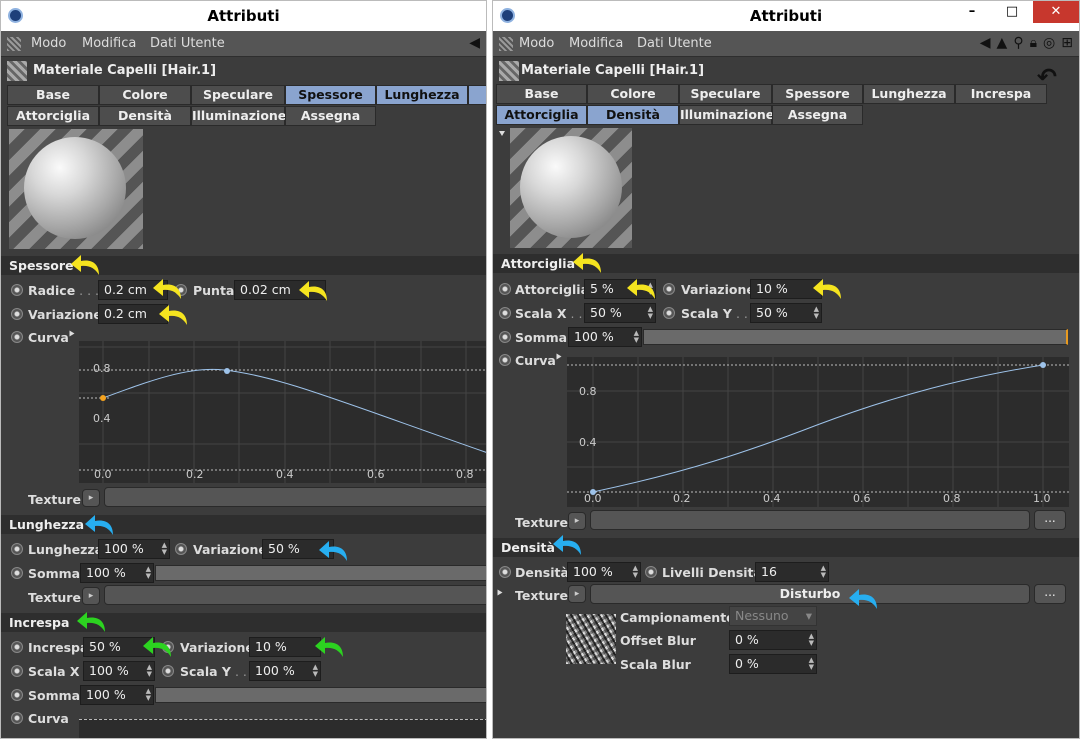 The width and height of the screenshot is (1080, 739). What do you see at coordinates (505, 289) in the screenshot?
I see `attorciglia-anim-icon` at bounding box center [505, 289].